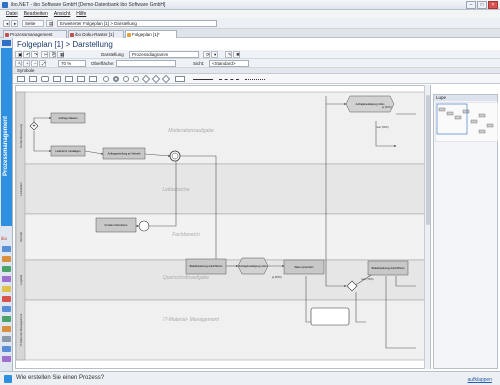  I want to click on forward-icon: ▸, so click(14, 23).